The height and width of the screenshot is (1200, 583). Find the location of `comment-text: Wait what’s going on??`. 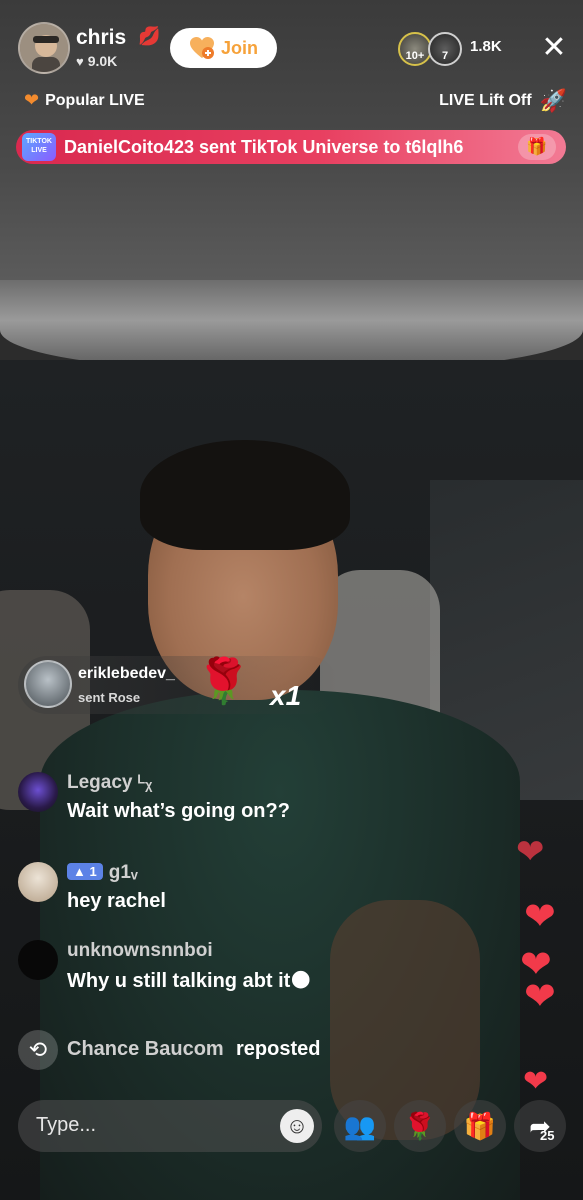

comment-text: Wait what’s going on?? is located at coordinates (178, 811).